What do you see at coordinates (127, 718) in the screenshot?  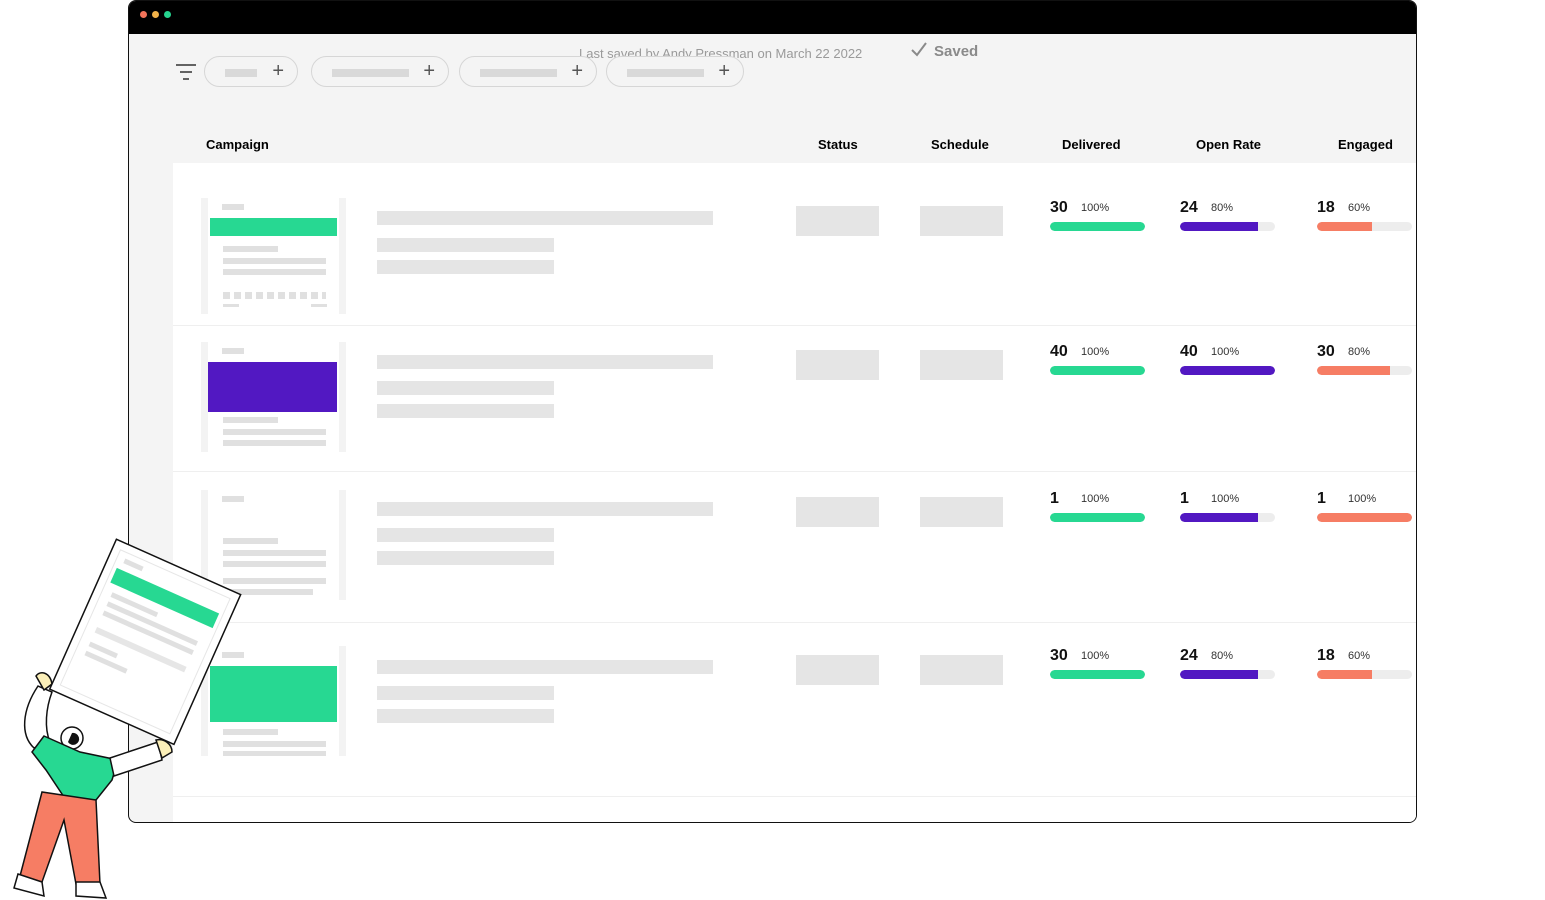 I see `character-illustration` at bounding box center [127, 718].